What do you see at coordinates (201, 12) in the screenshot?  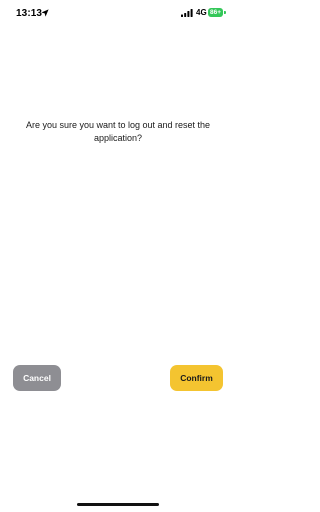 I see `network-type: 4G` at bounding box center [201, 12].